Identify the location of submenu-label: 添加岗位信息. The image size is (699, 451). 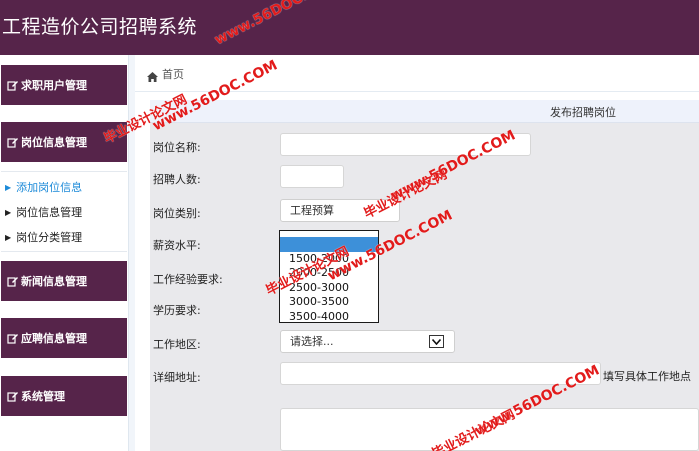
(49, 187).